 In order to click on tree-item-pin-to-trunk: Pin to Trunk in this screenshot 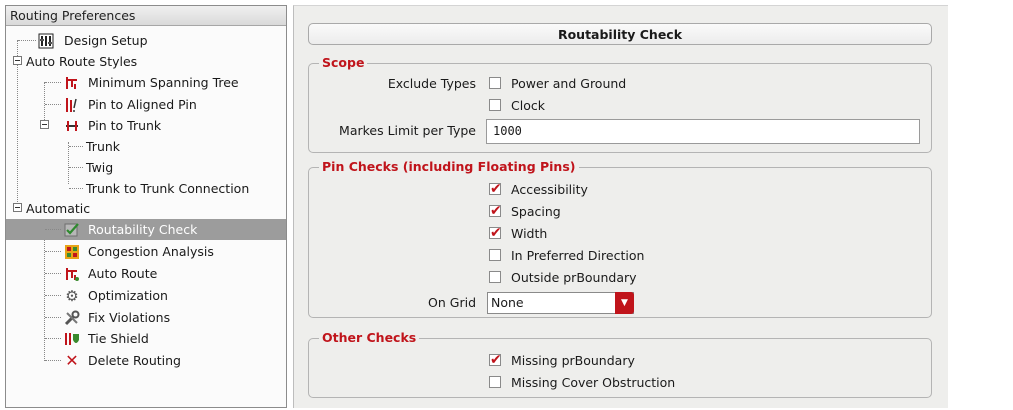, I will do `click(146, 125)`.